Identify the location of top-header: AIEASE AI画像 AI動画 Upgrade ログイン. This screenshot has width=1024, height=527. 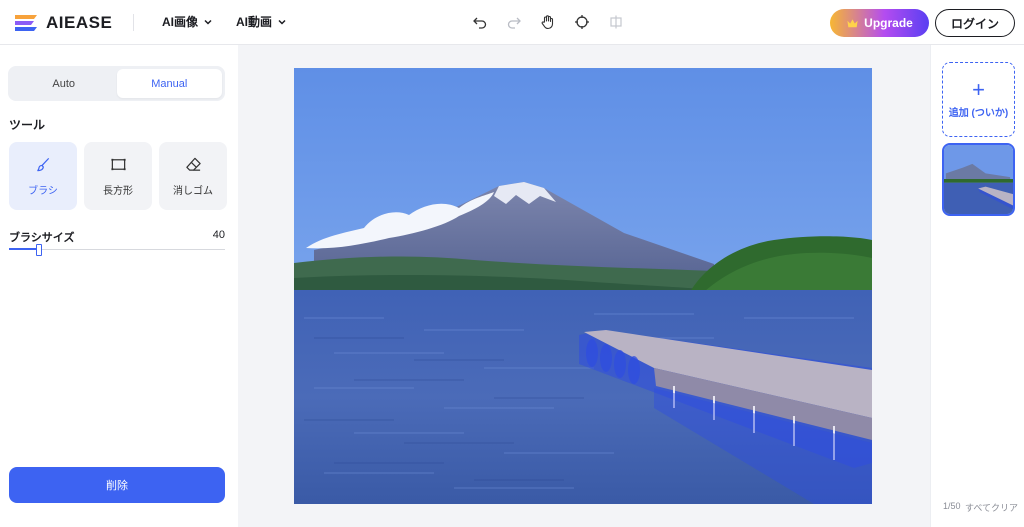
(512, 22).